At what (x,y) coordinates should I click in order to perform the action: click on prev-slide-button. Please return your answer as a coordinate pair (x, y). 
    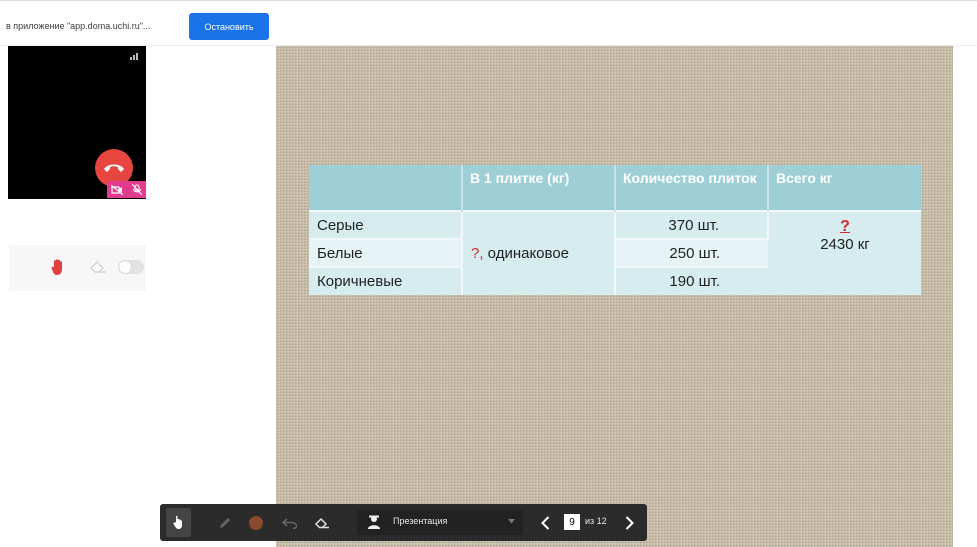
    Looking at the image, I should click on (545, 522).